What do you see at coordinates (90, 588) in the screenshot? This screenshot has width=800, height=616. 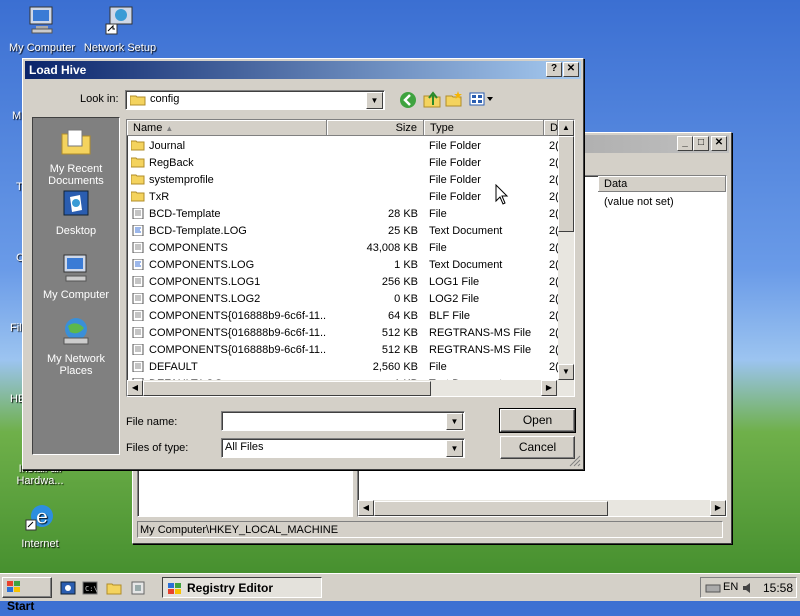 I see `command-prompt-icon: C:\` at bounding box center [90, 588].